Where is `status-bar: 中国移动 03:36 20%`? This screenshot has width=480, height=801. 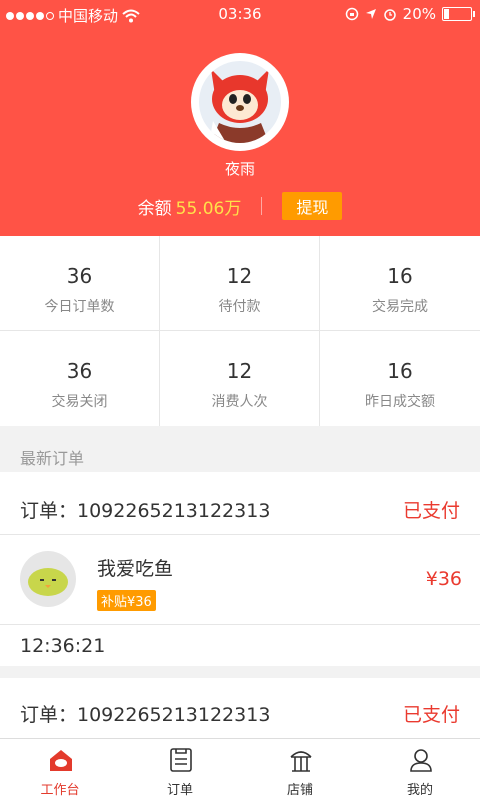 status-bar: 中国移动 03:36 20% is located at coordinates (240, 15).